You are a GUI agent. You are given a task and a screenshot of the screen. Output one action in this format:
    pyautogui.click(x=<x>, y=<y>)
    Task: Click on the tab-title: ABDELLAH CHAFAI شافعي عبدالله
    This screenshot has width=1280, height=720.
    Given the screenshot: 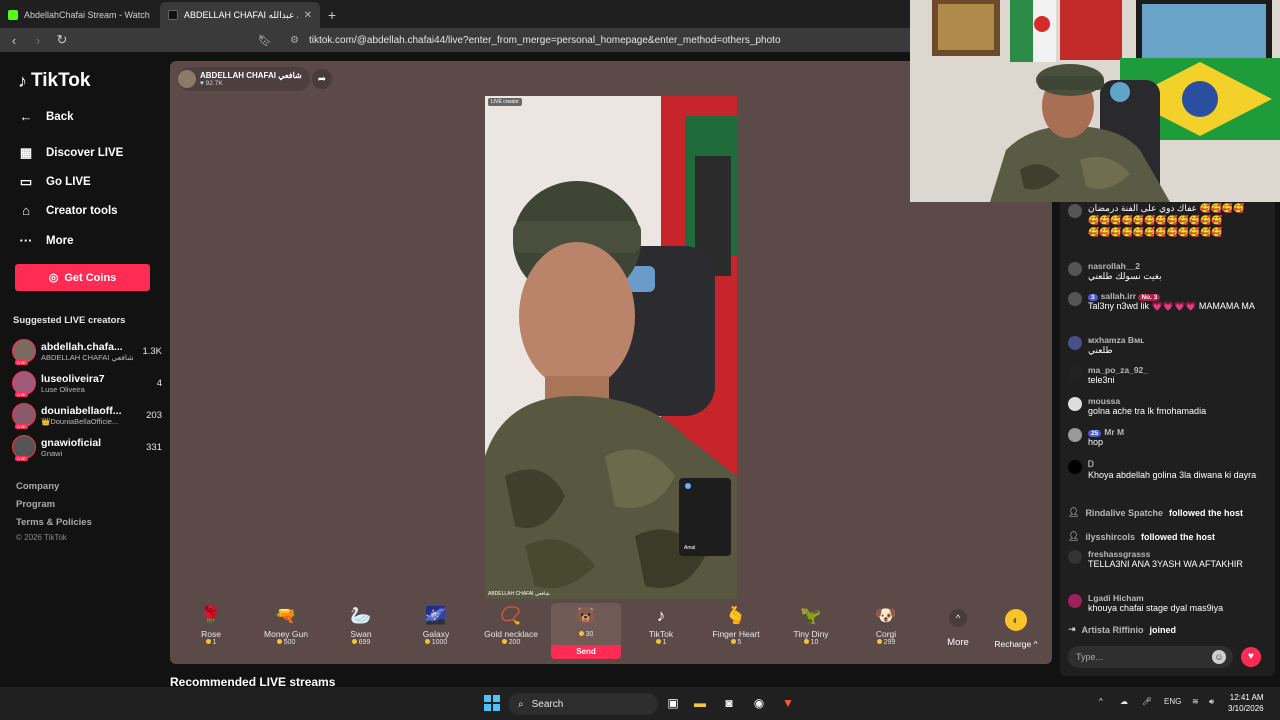 What is the action you would take?
    pyautogui.click(x=241, y=14)
    